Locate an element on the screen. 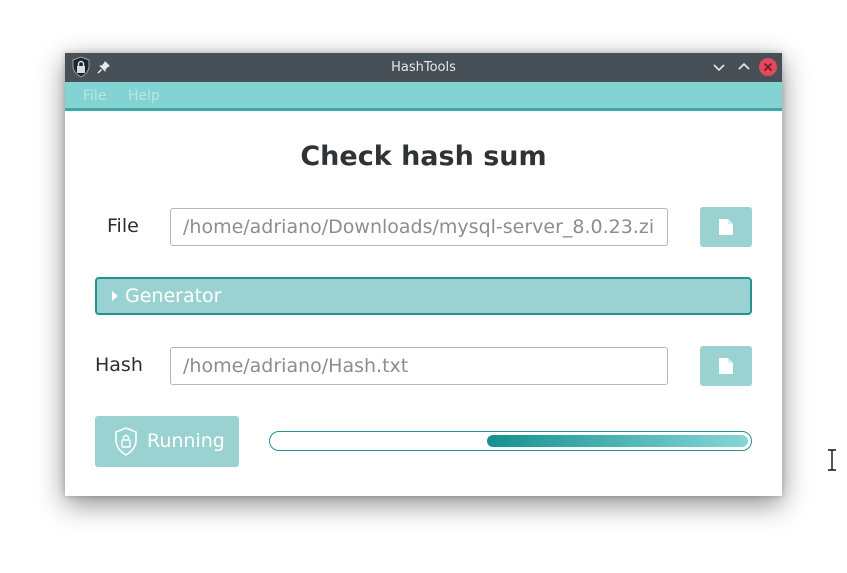  menu-bar: File Help is located at coordinates (423, 96).